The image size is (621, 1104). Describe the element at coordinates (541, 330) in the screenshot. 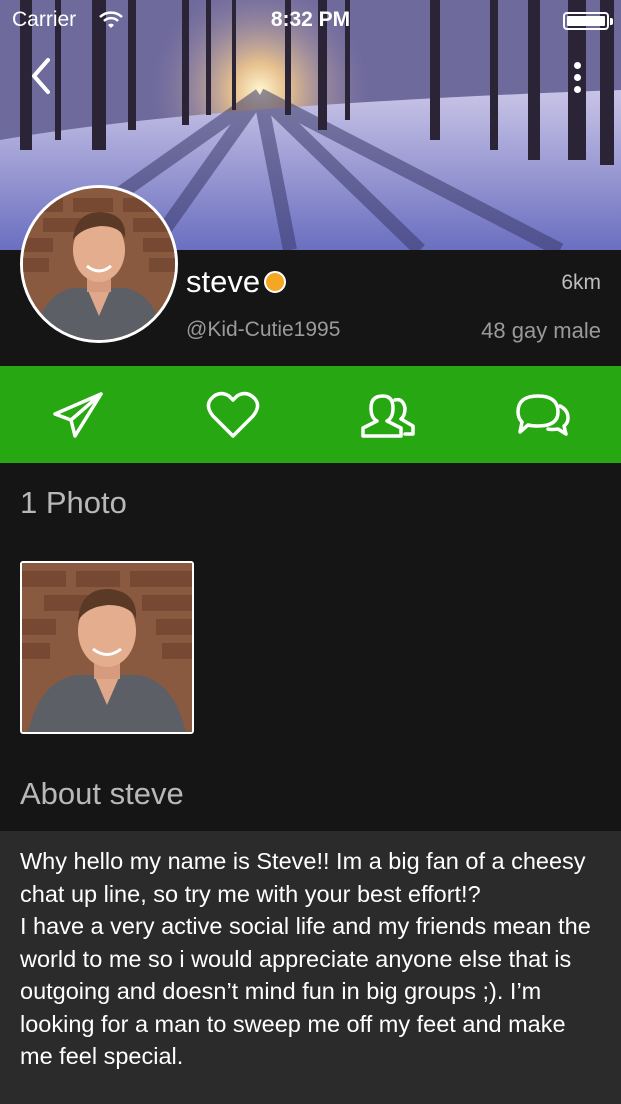

I see `profile-demographics: 48 gay male` at that location.